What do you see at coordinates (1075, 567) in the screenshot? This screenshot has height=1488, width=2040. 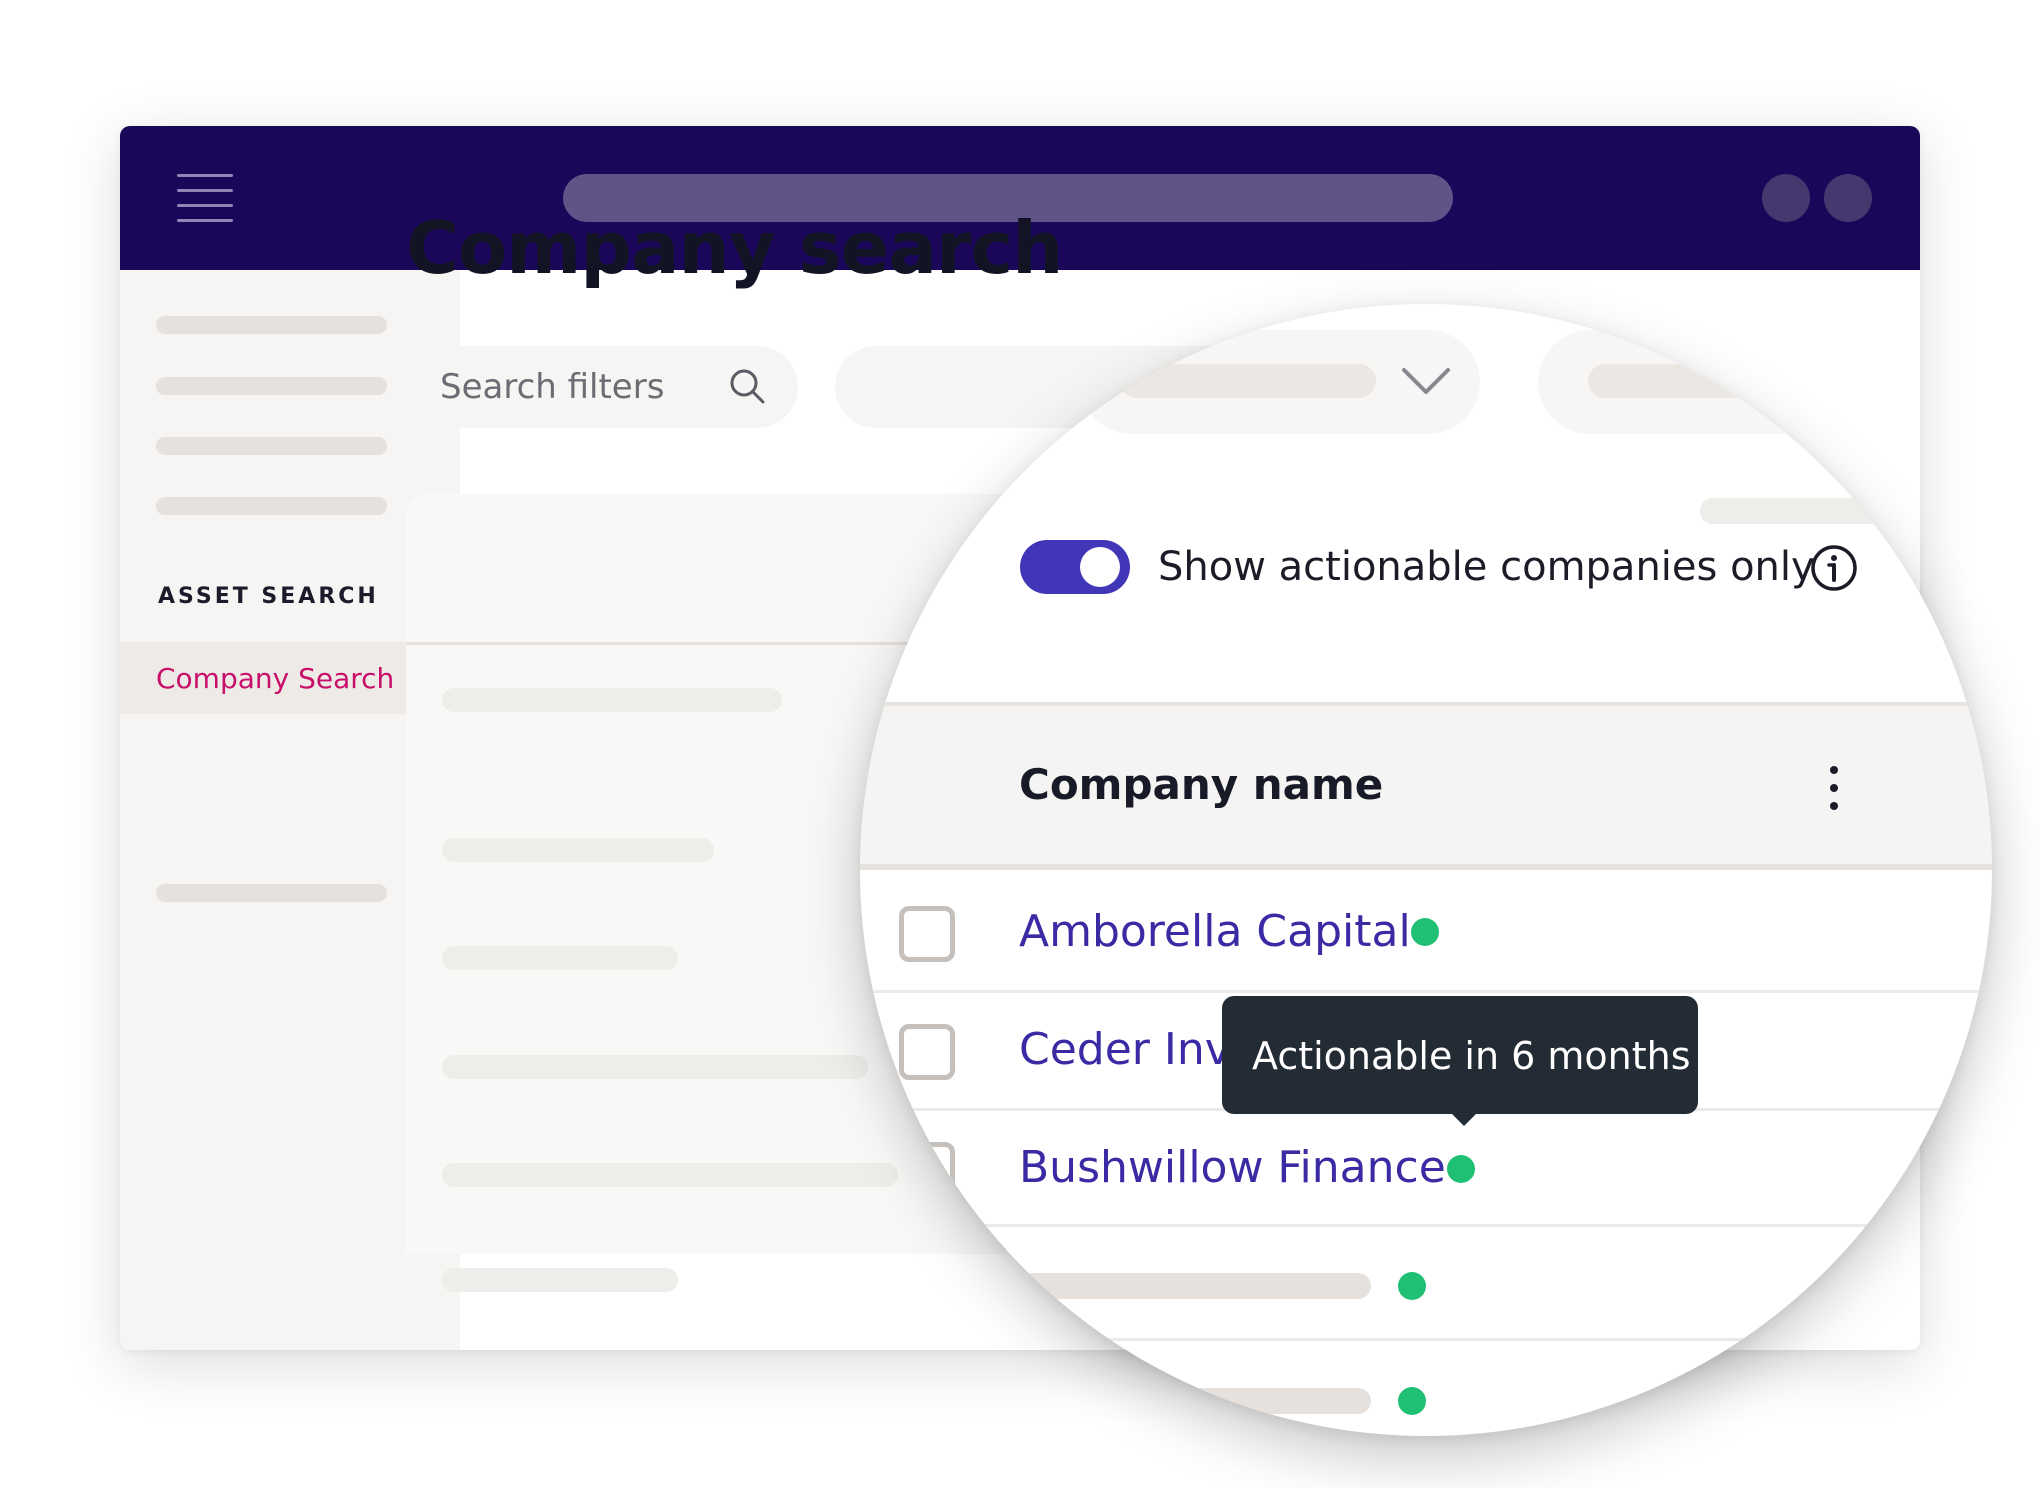 I see `actionable-only-toggle` at bounding box center [1075, 567].